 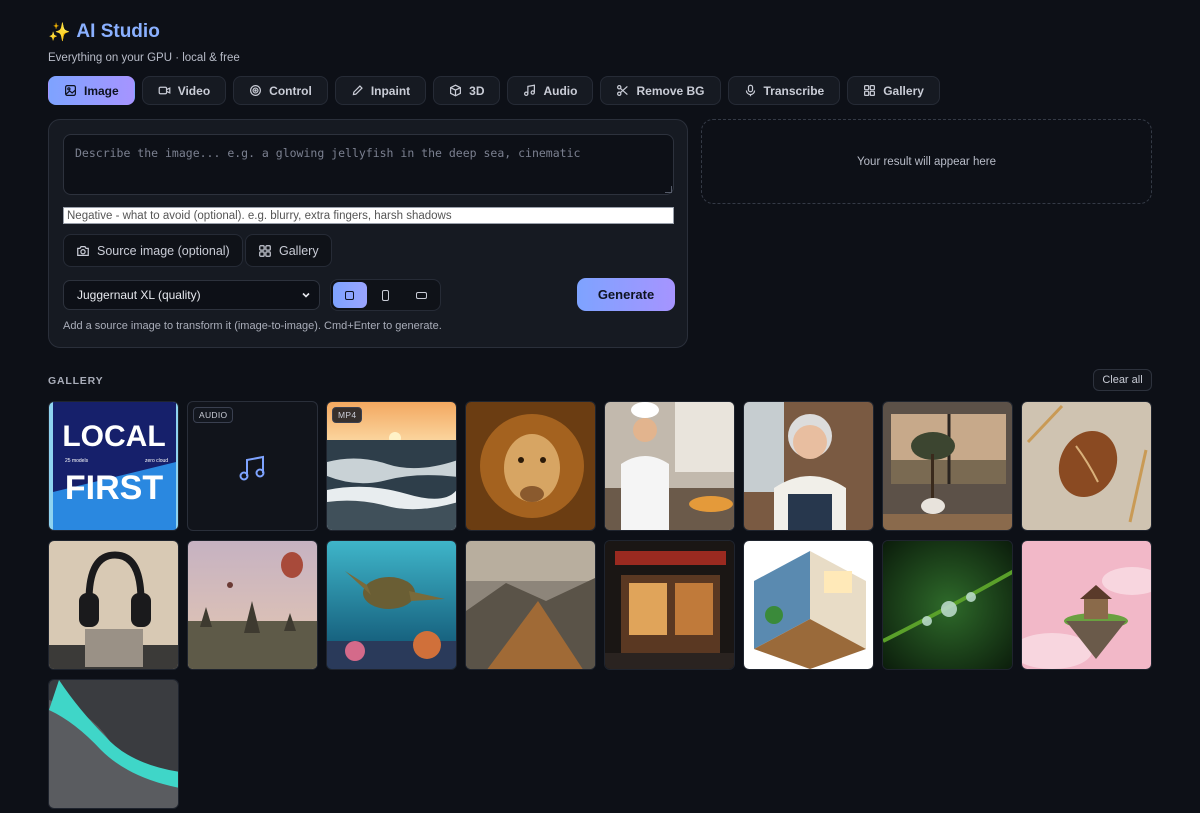 What do you see at coordinates (156, 461) in the screenshot?
I see `poster-small-right: zero cloud` at bounding box center [156, 461].